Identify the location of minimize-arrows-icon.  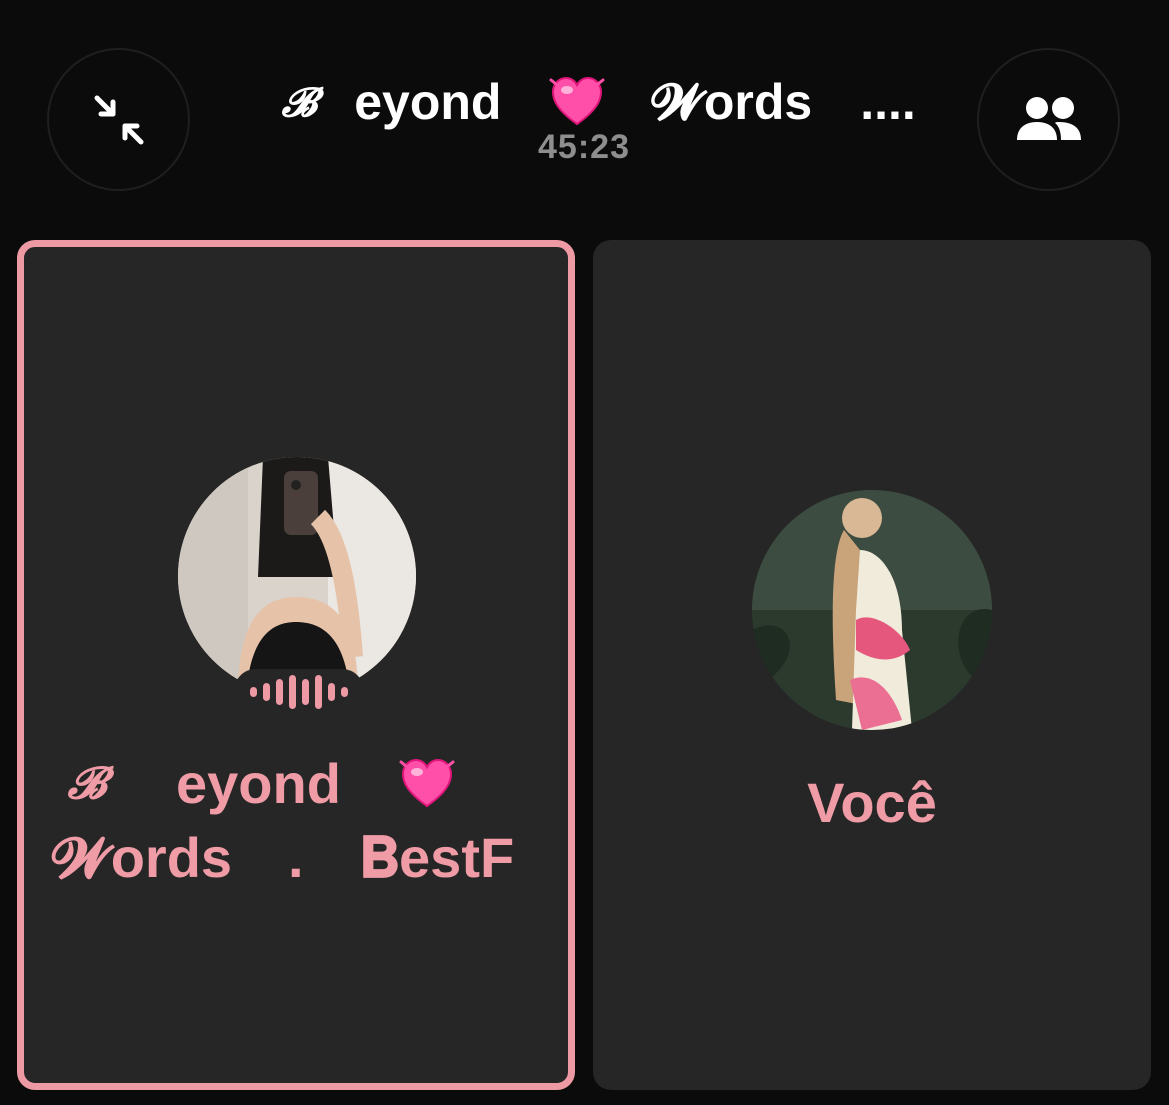
(119, 120).